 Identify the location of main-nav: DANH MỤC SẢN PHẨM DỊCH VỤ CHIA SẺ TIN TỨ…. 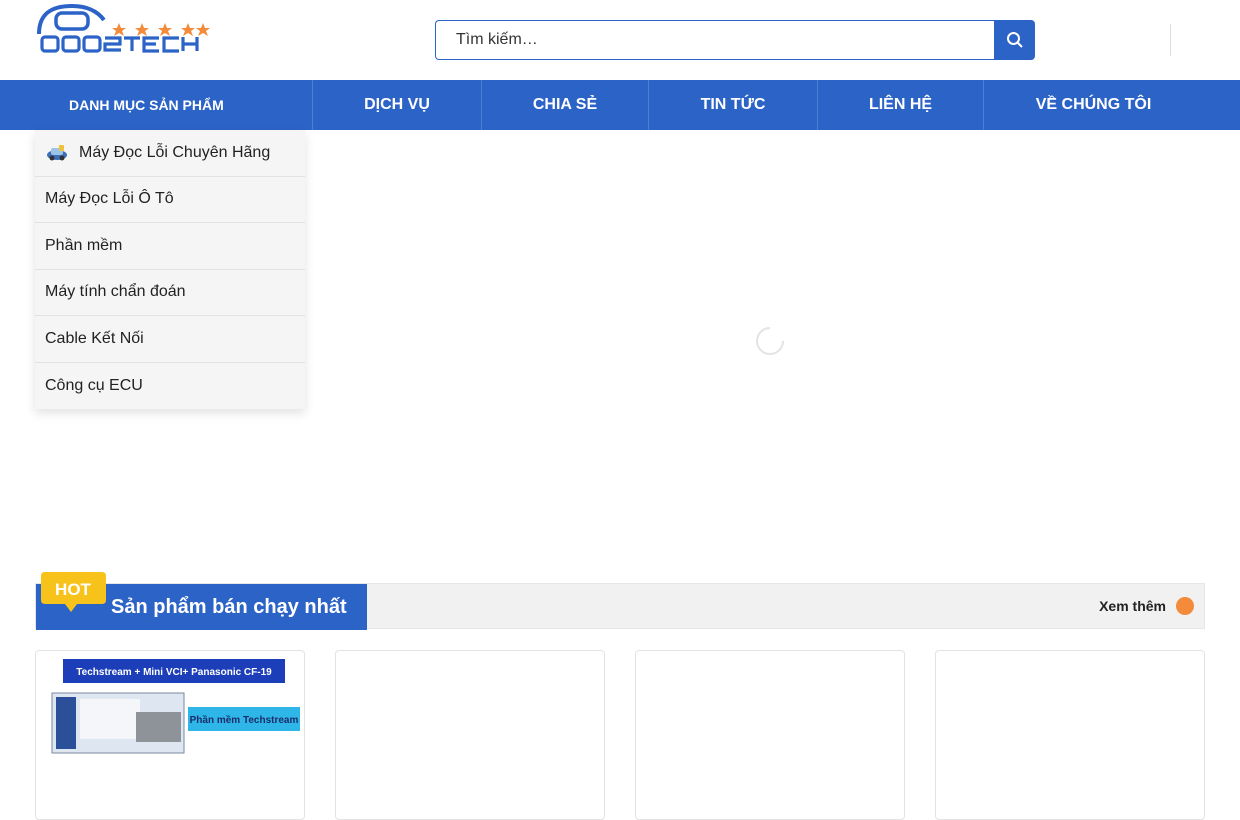
(620, 105).